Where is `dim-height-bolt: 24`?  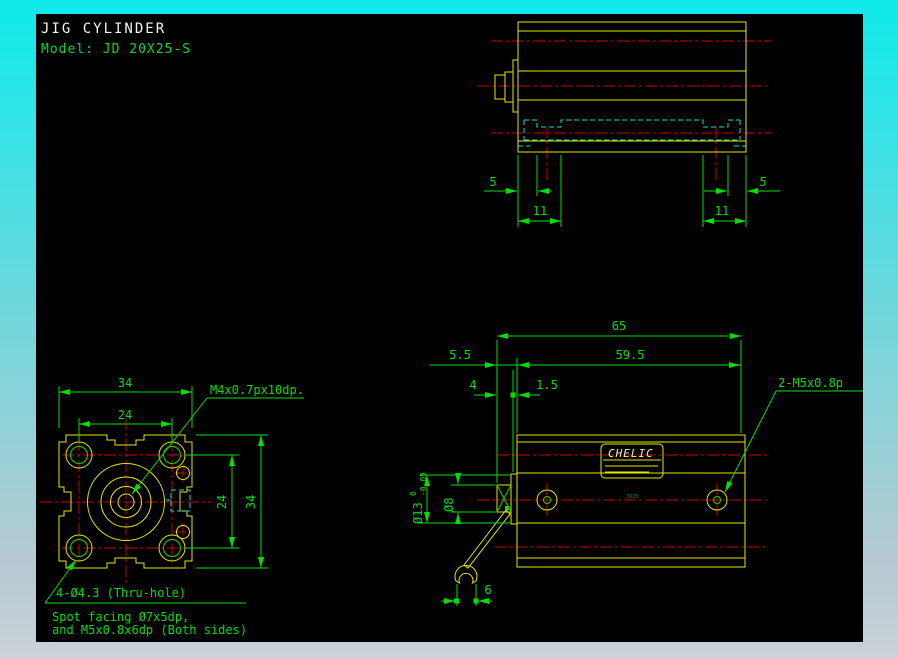 dim-height-bolt: 24 is located at coordinates (222, 502).